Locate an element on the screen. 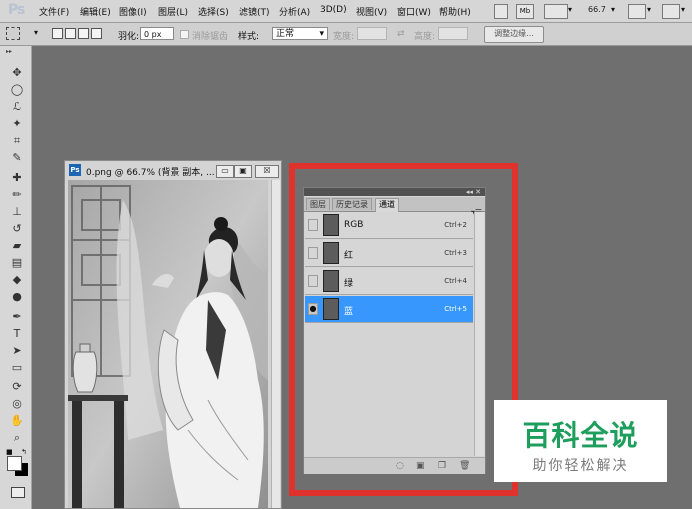 Image resolution: width=692 pixels, height=509 pixels. watermark: 百科全说 助你轻松解决 is located at coordinates (580, 441).